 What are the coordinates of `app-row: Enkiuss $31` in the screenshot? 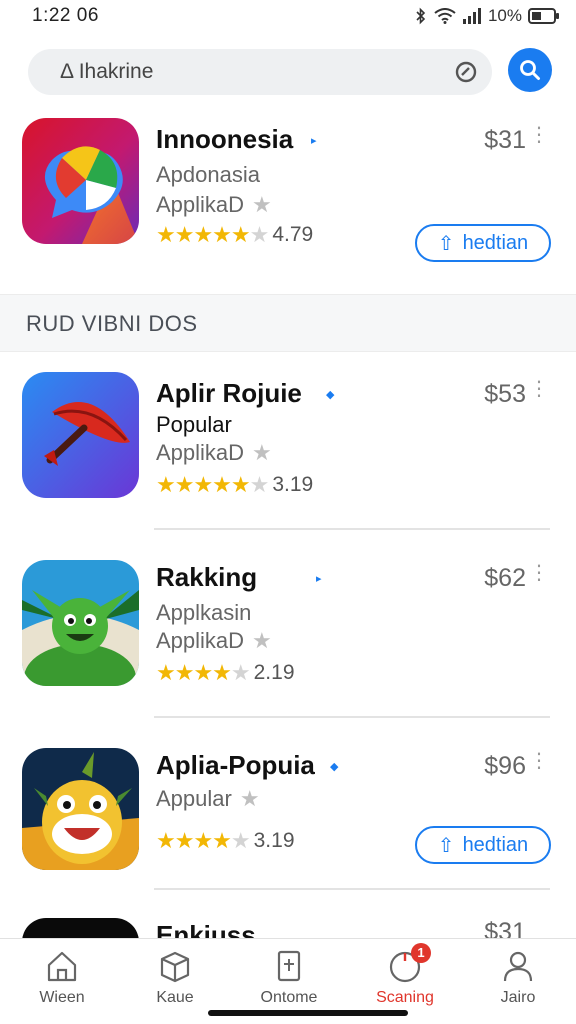 It's located at (288, 929).